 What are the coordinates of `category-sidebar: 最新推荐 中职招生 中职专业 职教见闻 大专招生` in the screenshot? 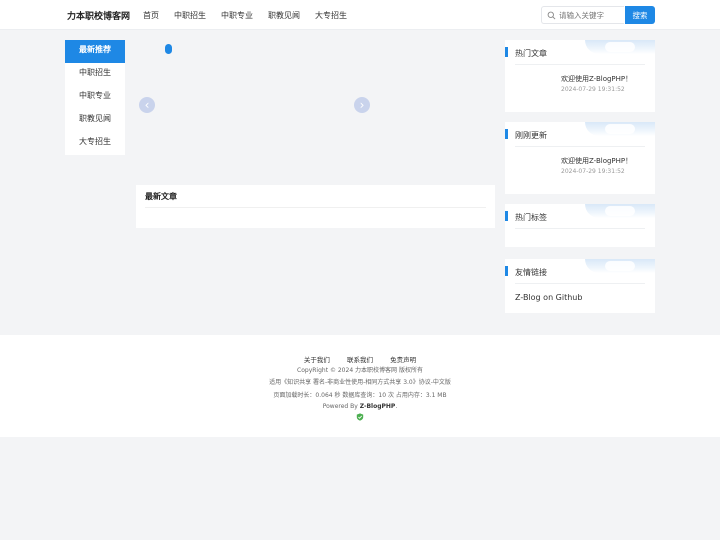 It's located at (95, 97).